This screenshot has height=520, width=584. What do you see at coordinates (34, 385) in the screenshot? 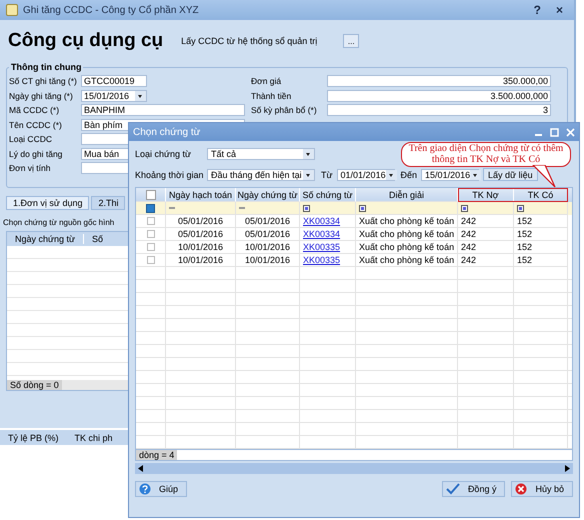
I see `row-count: Số dòng = 0` at bounding box center [34, 385].